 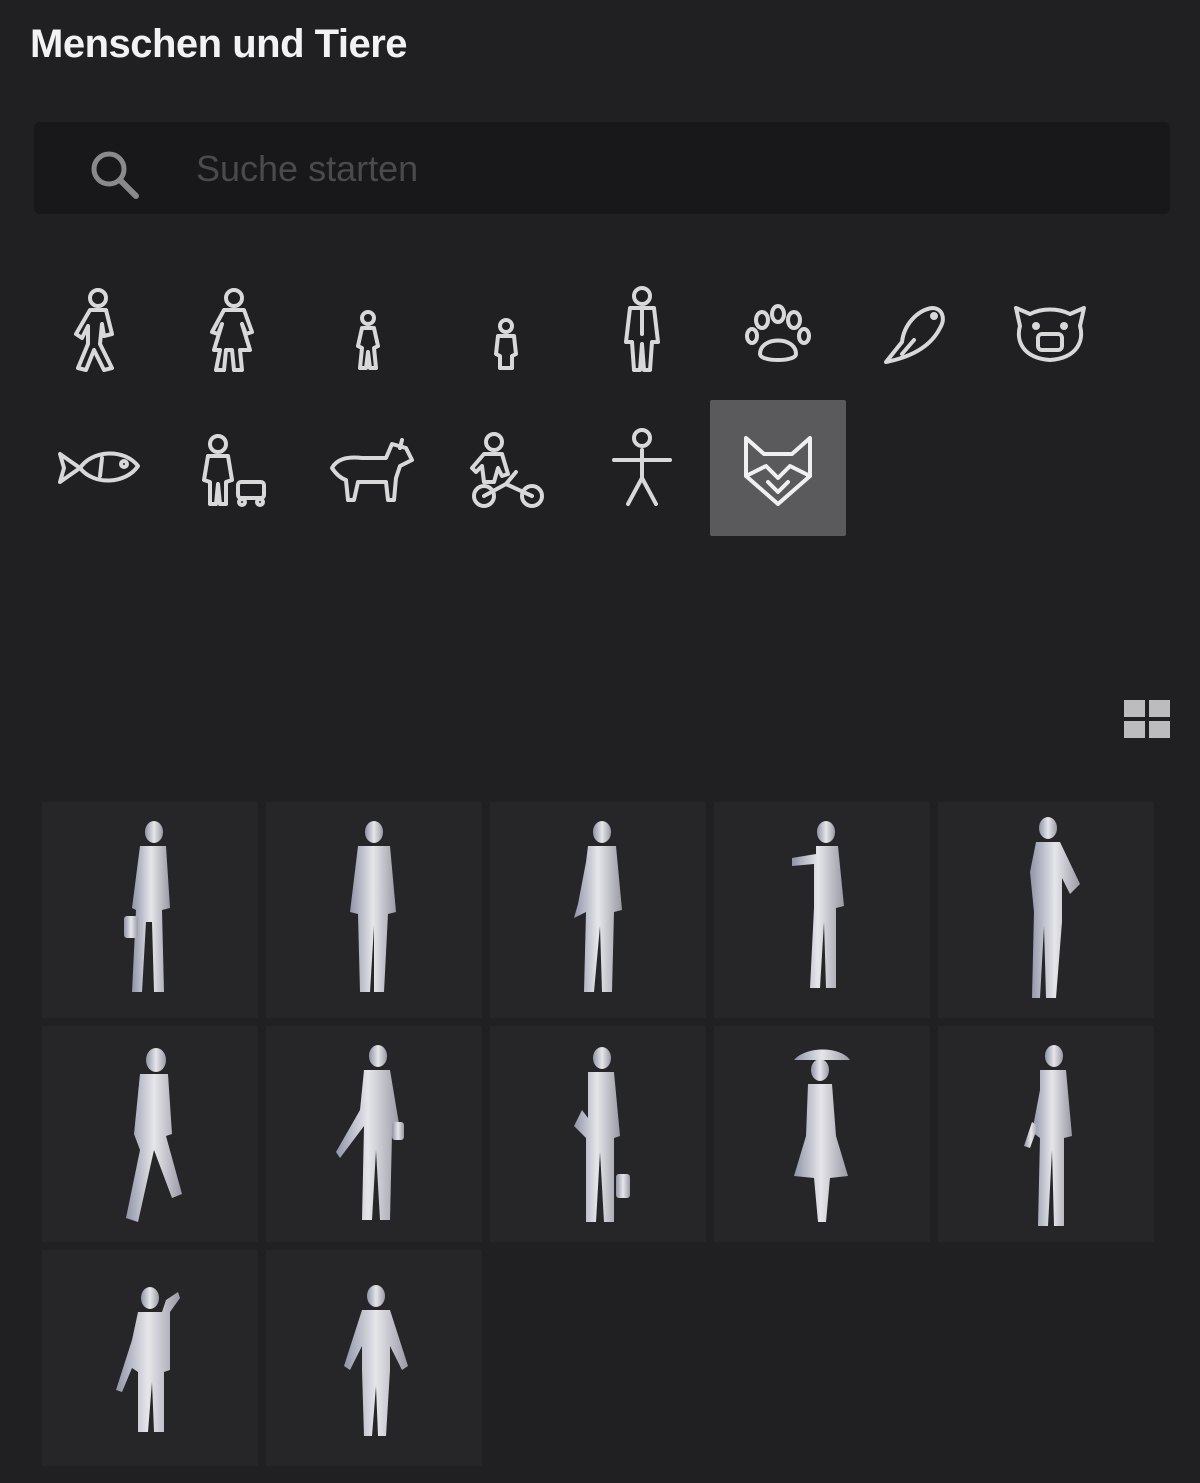 I want to click on category-businessman, so click(x=642, y=332).